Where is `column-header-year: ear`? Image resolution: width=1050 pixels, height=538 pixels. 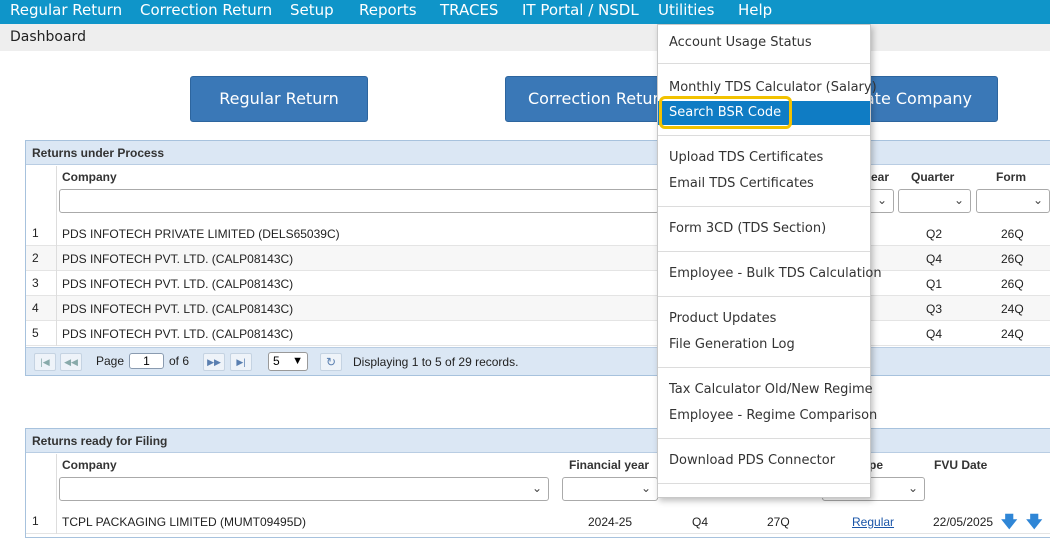 column-header-year: ear is located at coordinates (880, 177).